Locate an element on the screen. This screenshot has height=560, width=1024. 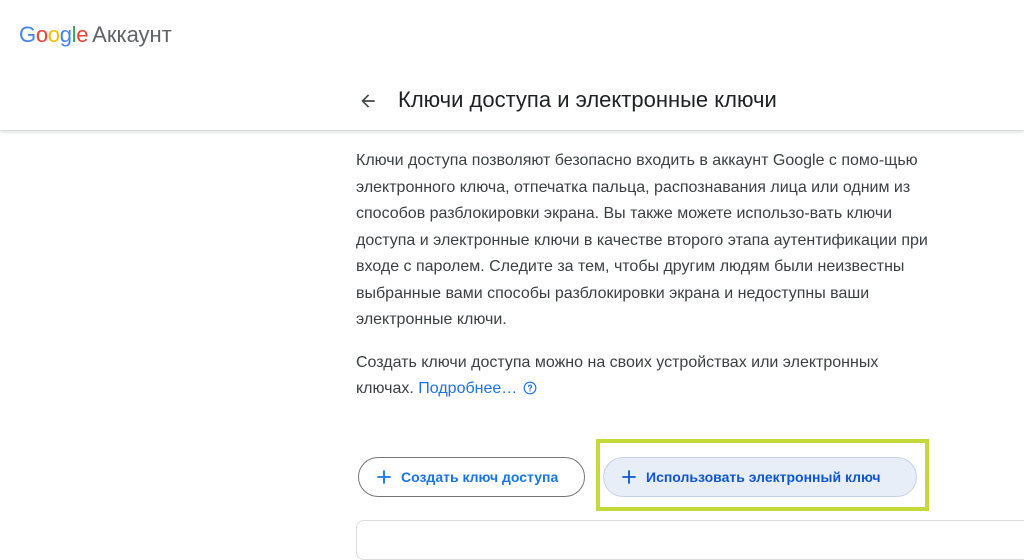
arrow-back-icon is located at coordinates (368, 101).